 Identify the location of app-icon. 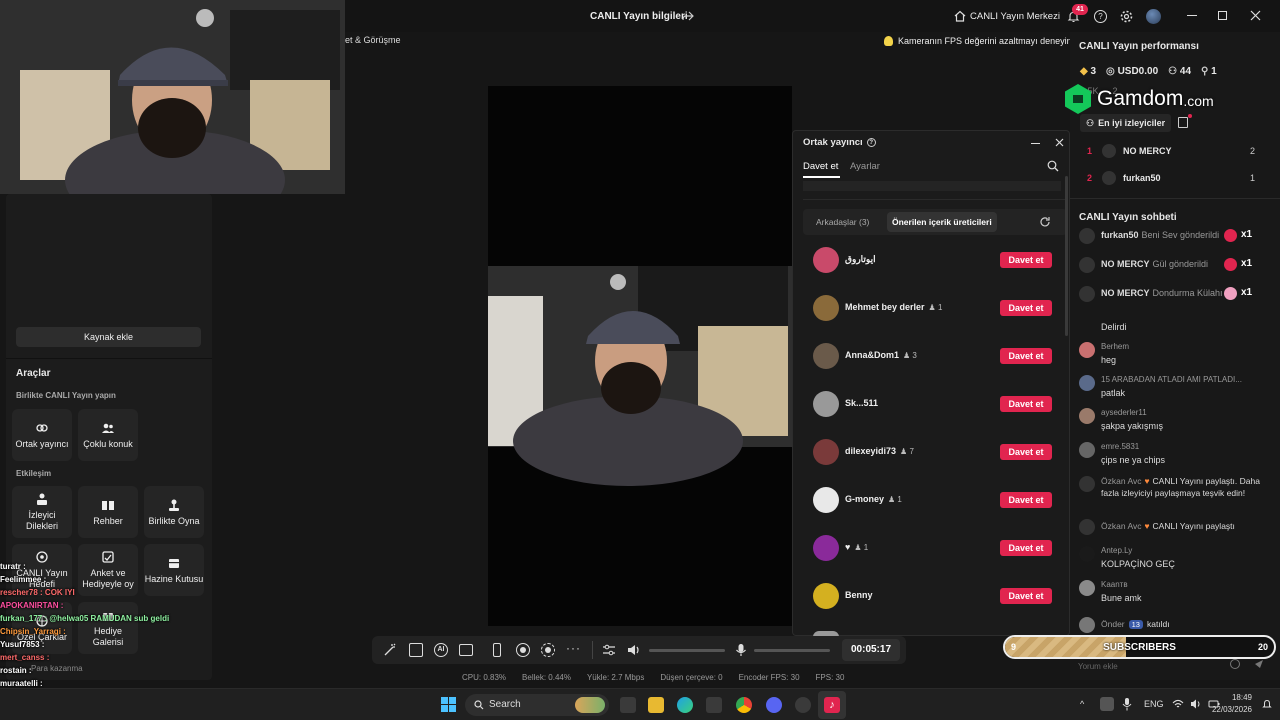
(803, 705).